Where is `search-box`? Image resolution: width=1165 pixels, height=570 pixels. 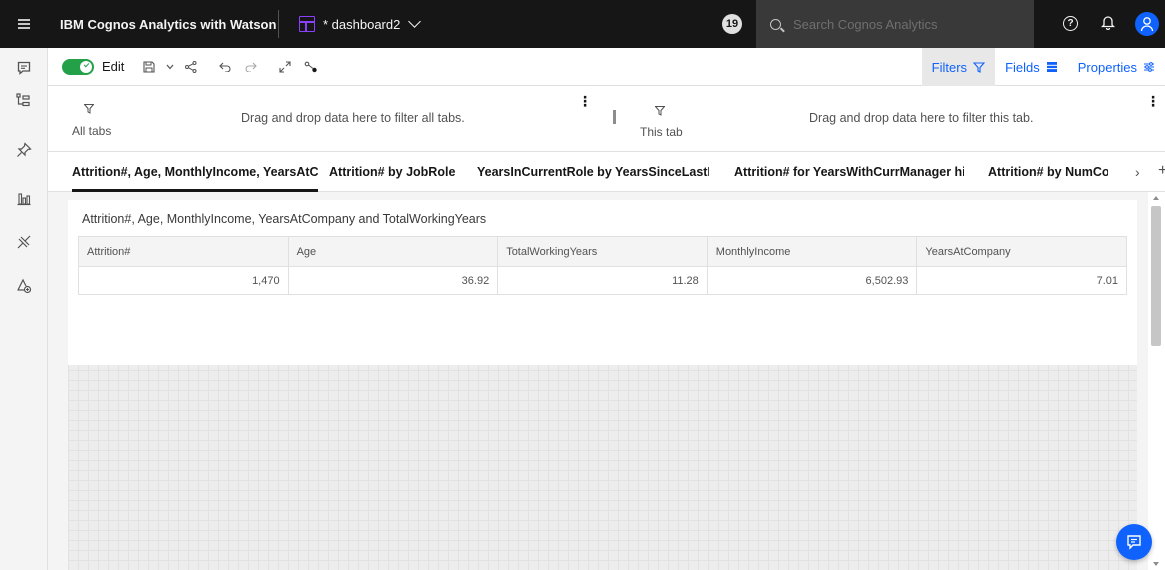 search-box is located at coordinates (895, 24).